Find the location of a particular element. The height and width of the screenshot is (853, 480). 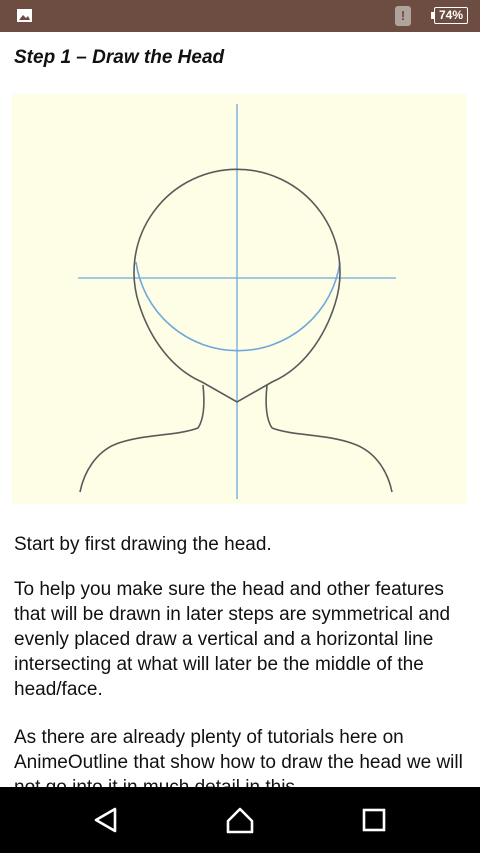

battery-icon: 74% is located at coordinates (451, 15).